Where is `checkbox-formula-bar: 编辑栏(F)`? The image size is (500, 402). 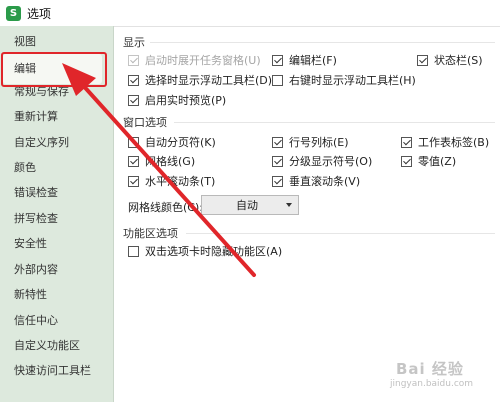
checkbox-formula-bar: 编辑栏(F) is located at coordinates (304, 60).